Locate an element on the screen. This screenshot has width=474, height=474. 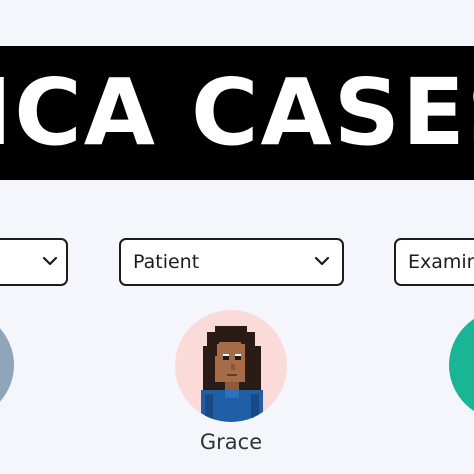
patient-avatar-grace is located at coordinates (231, 366).